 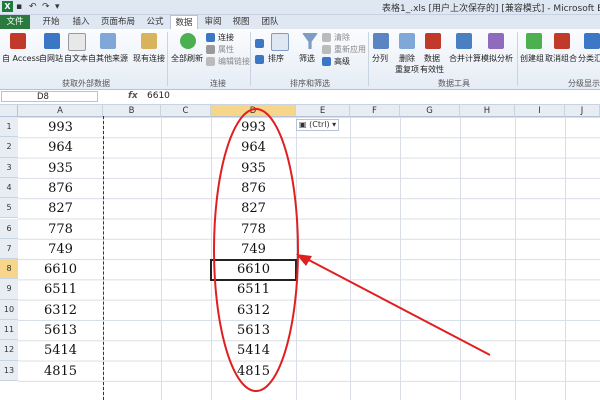 I want to click on annotation-arrow-line, so click(x=397, y=306).